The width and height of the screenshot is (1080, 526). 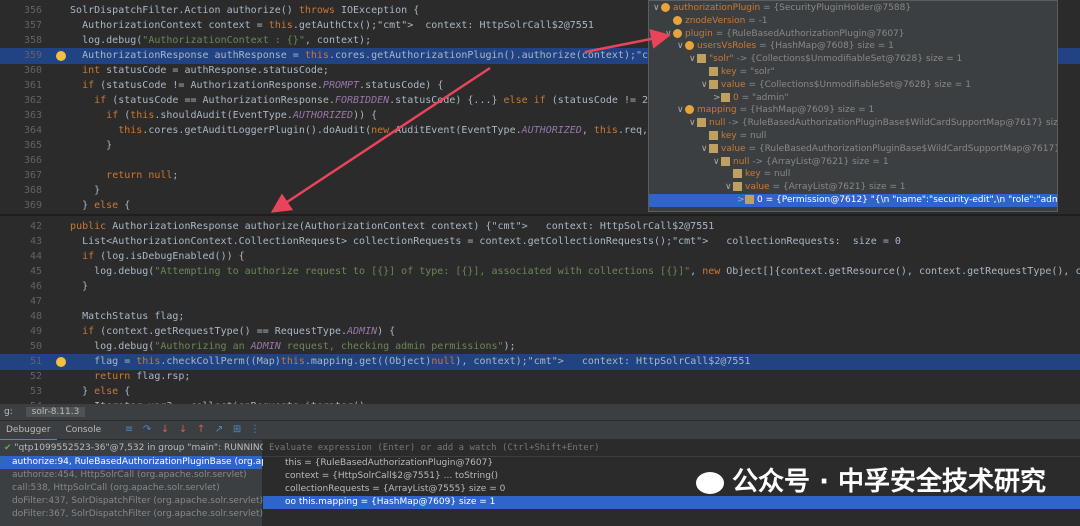 I want to click on line-number: 53, so click(x=35, y=391).